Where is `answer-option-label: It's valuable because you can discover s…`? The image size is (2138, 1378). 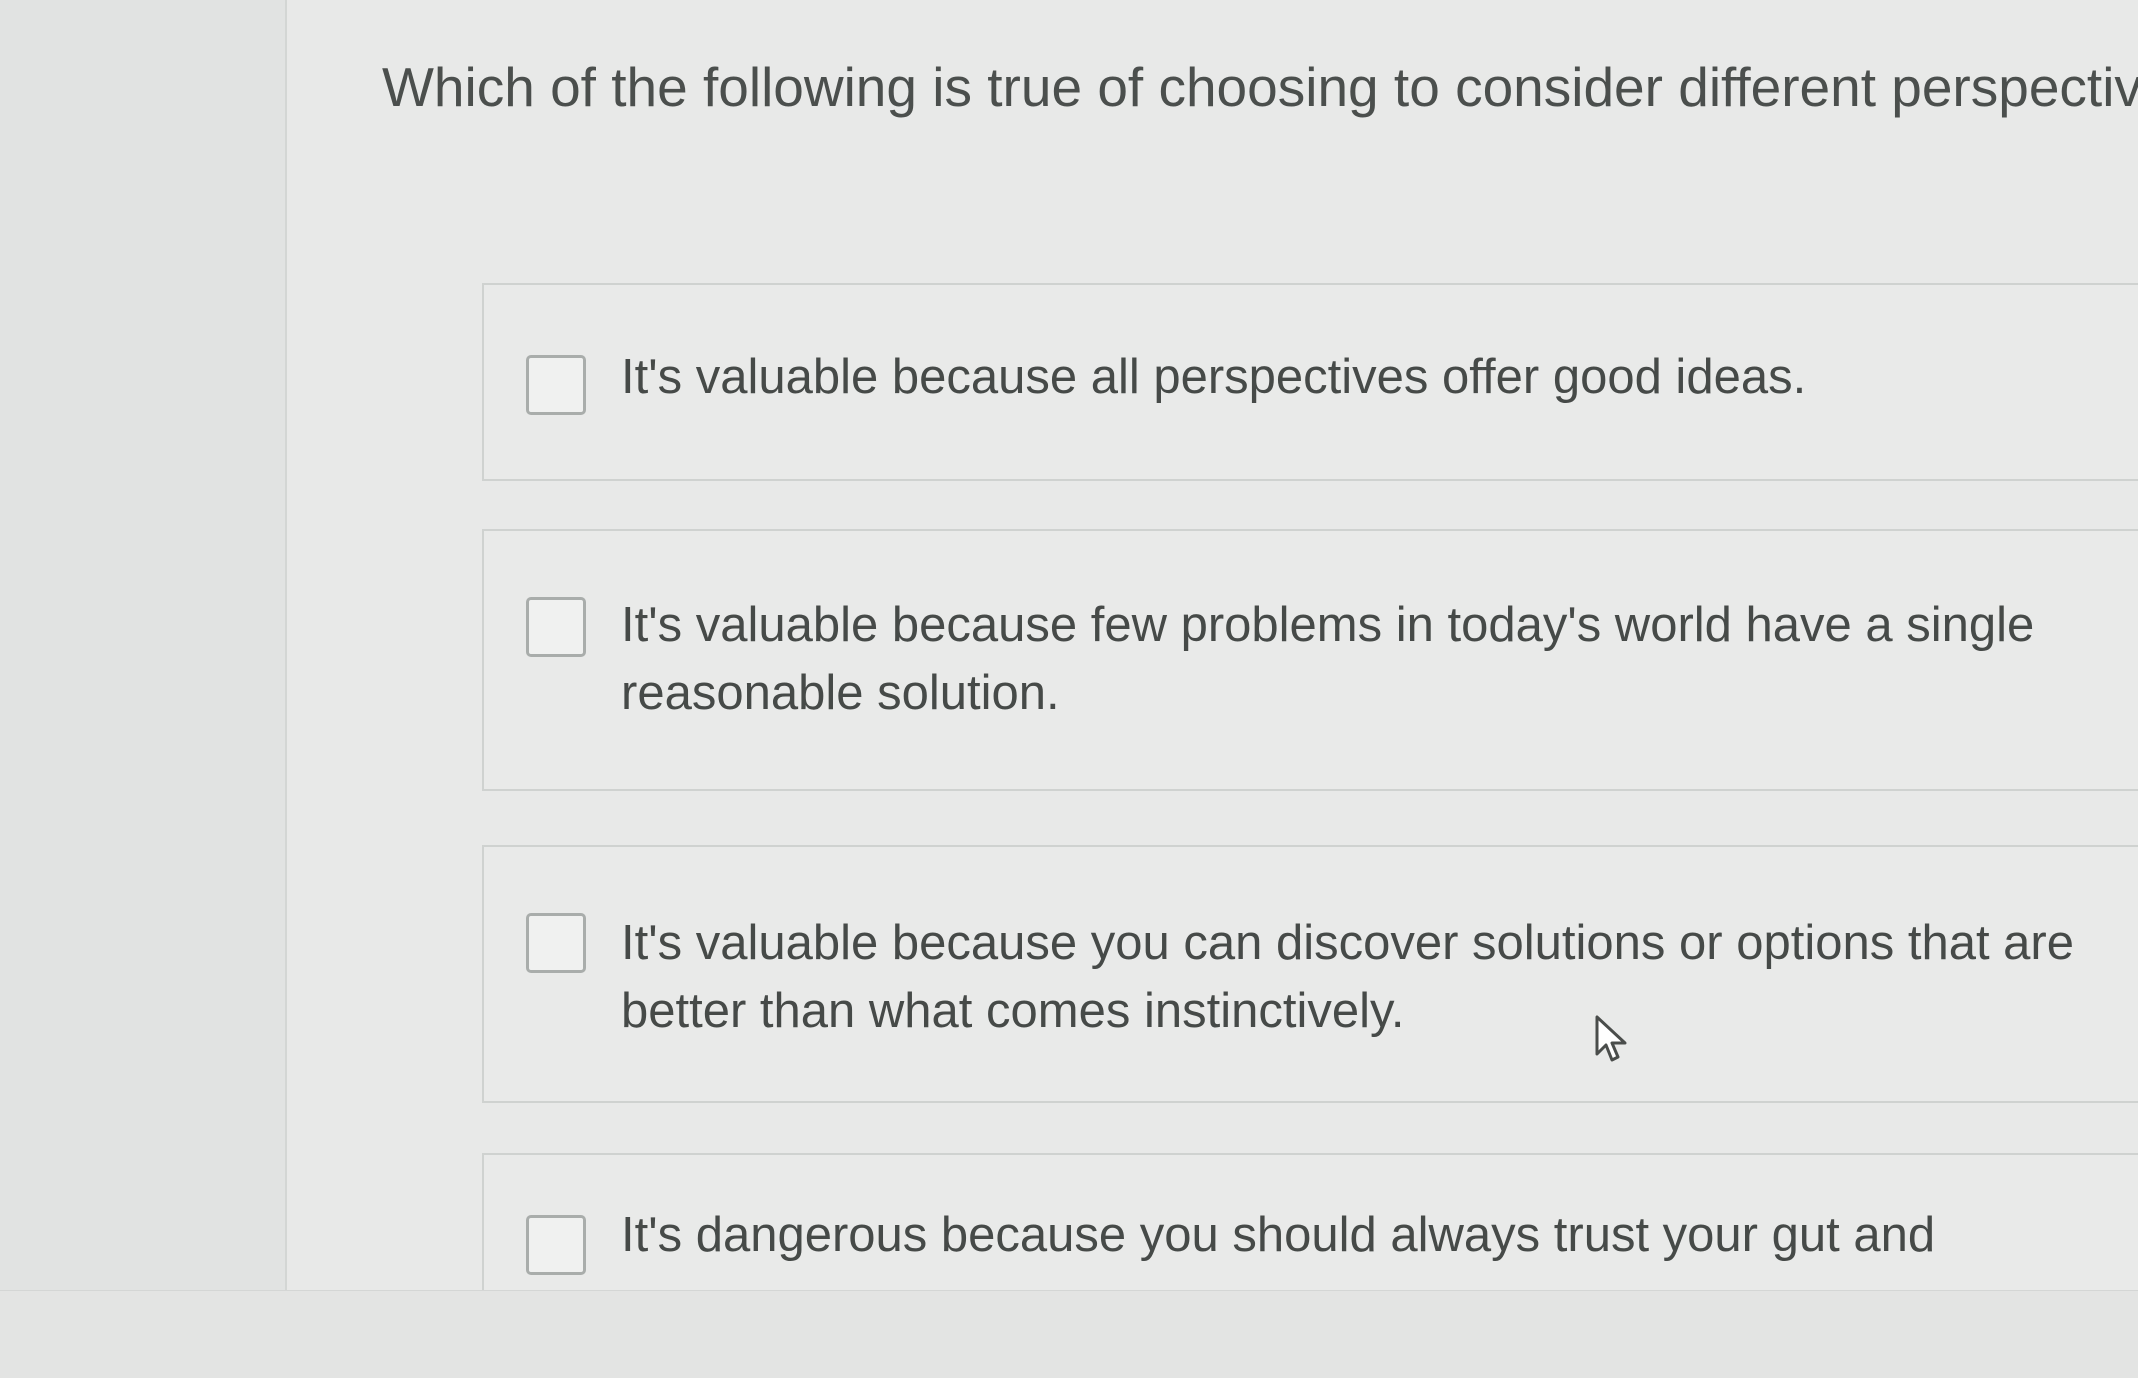
answer-option-label: It's valuable because you can discover s… is located at coordinates (1347, 977).